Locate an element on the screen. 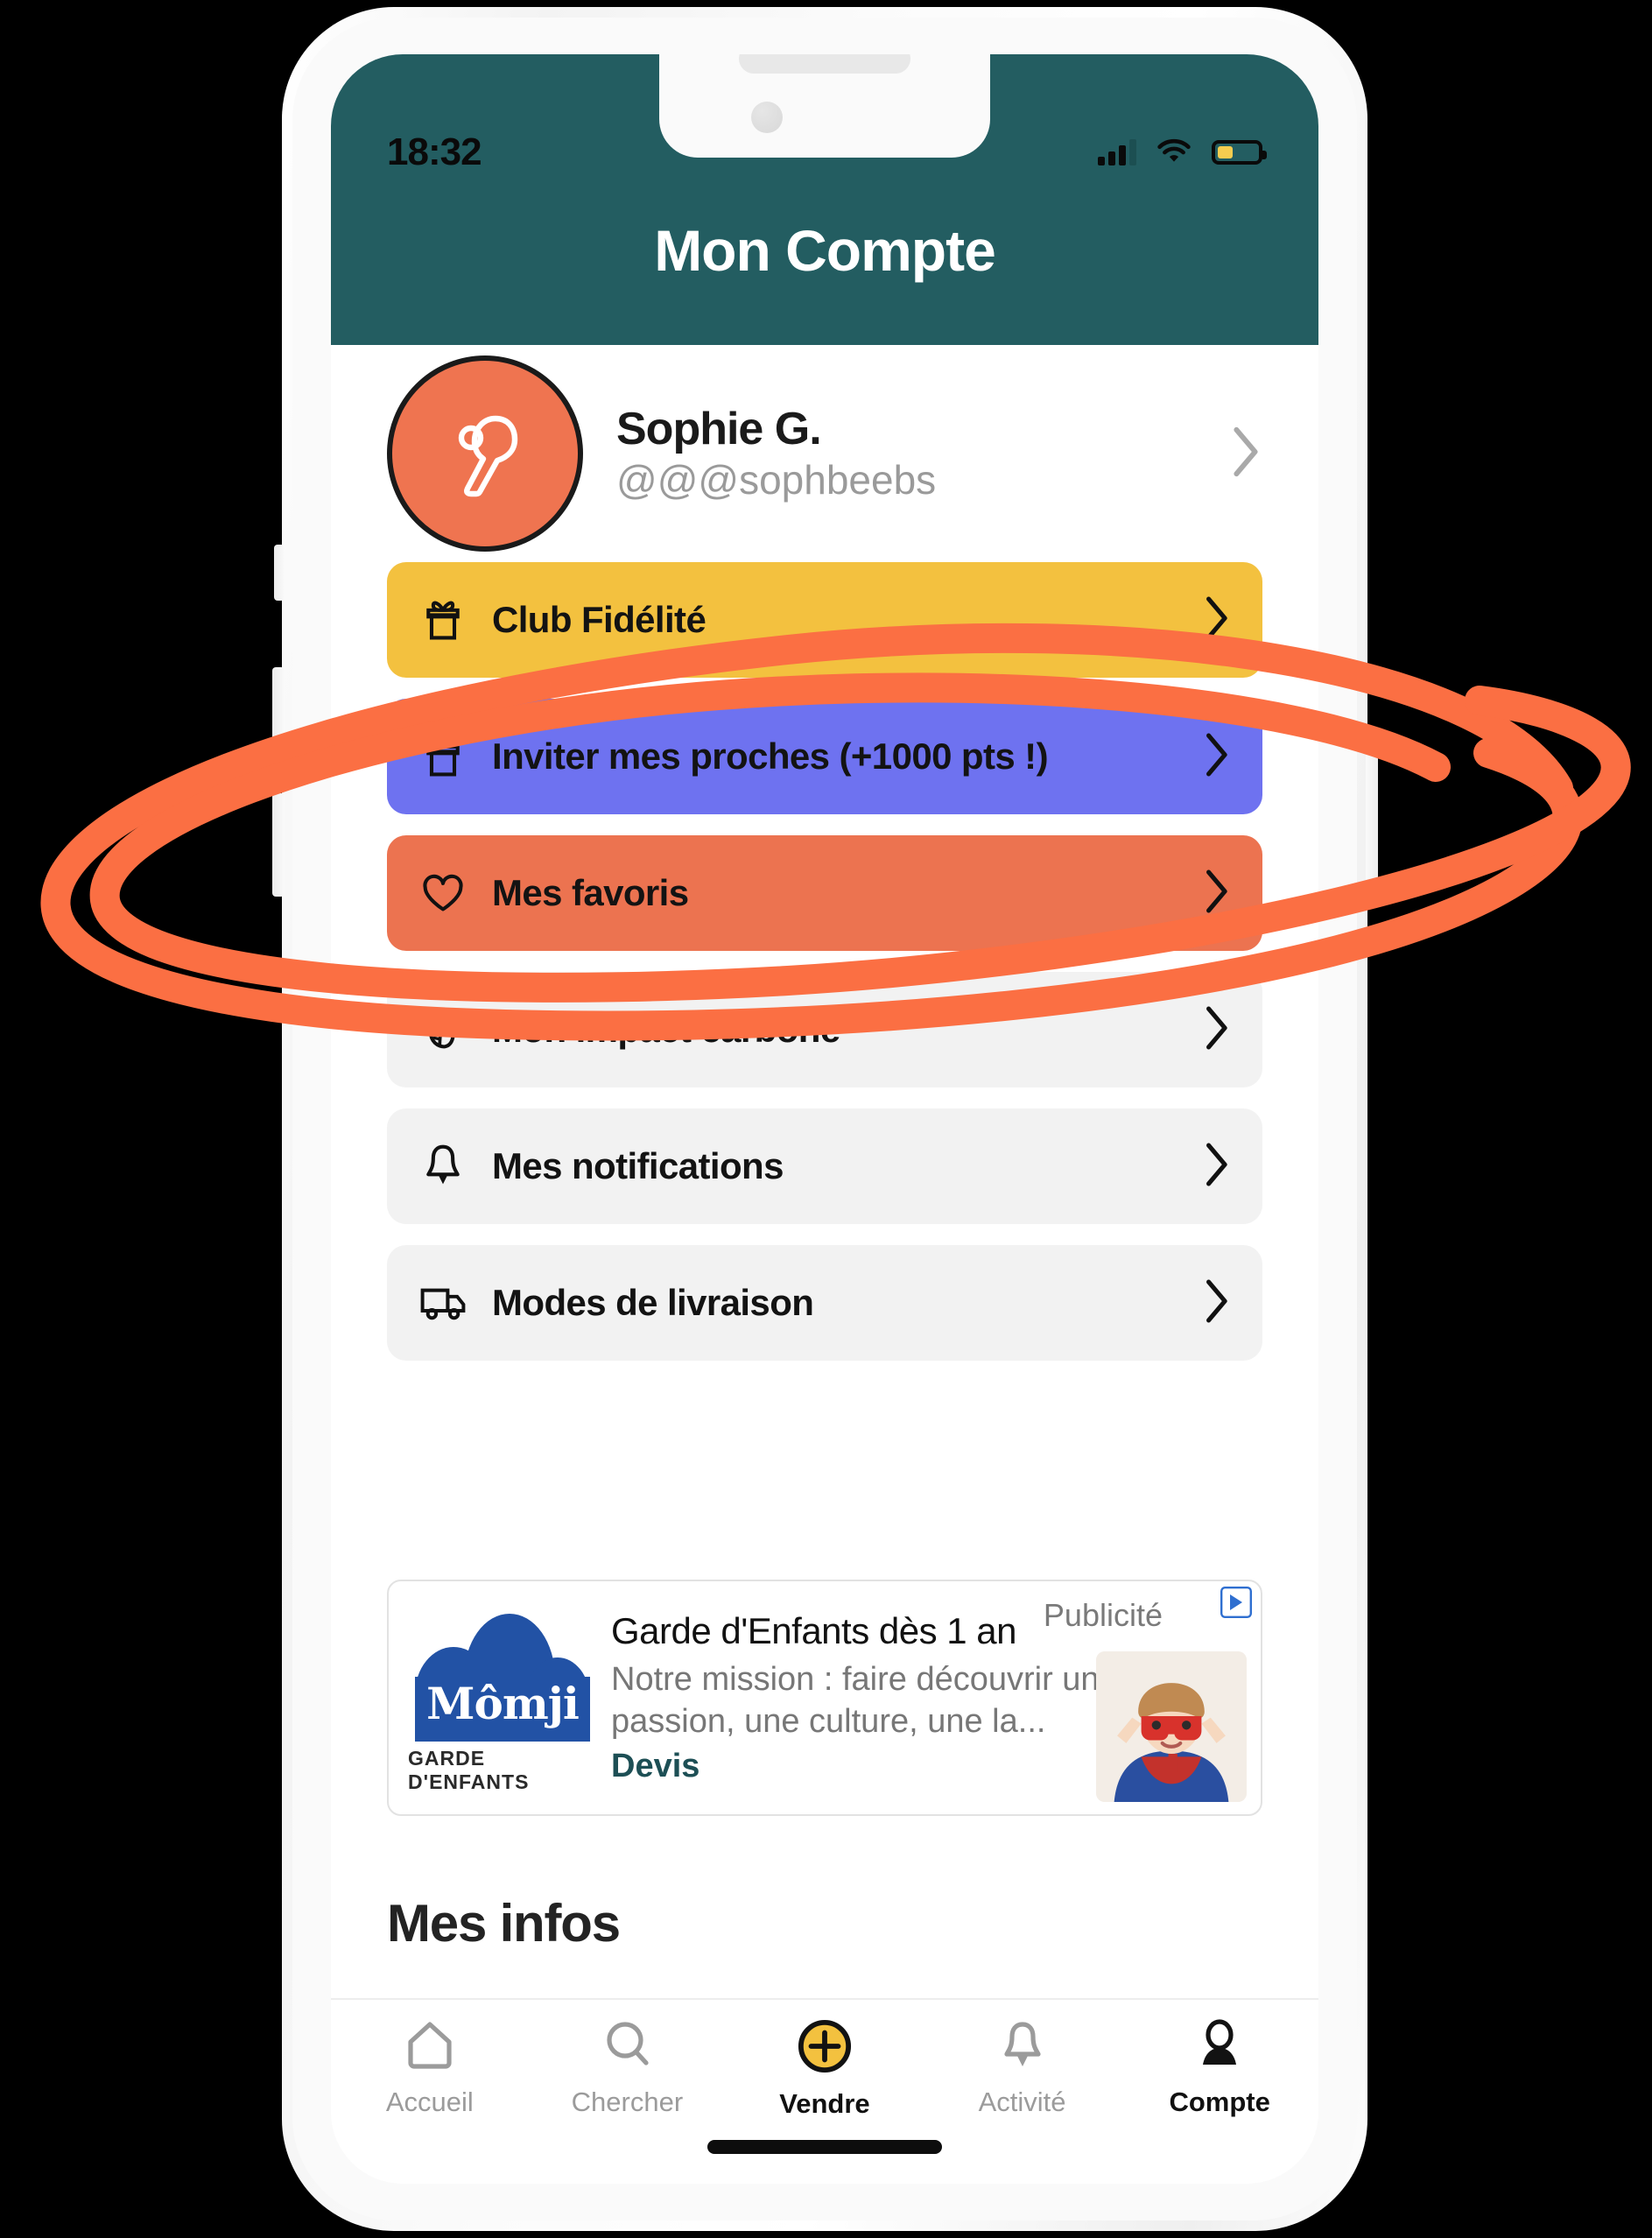  tab-label: Vendre is located at coordinates (824, 2104).